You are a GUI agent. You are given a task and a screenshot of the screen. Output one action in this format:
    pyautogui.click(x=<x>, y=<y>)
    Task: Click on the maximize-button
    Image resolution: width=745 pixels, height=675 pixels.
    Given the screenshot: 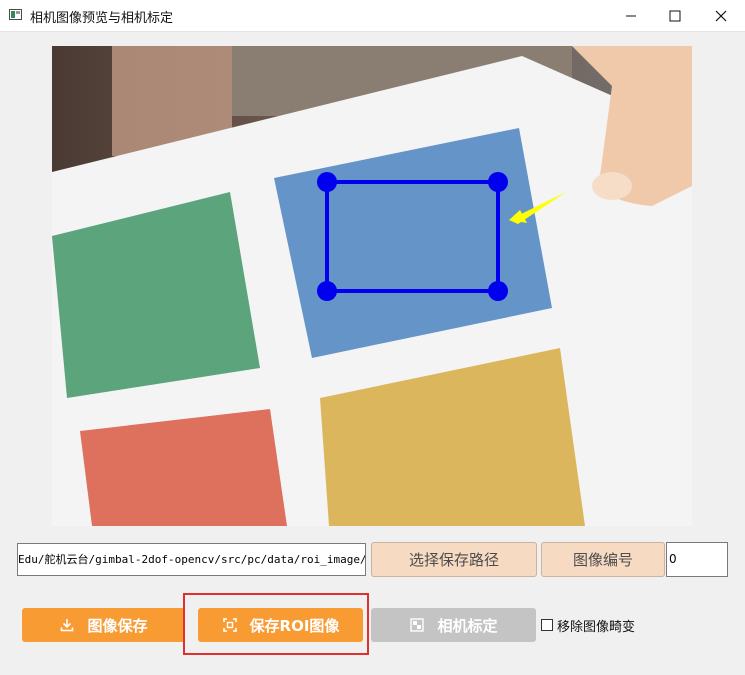 What is the action you would take?
    pyautogui.click(x=675, y=15)
    